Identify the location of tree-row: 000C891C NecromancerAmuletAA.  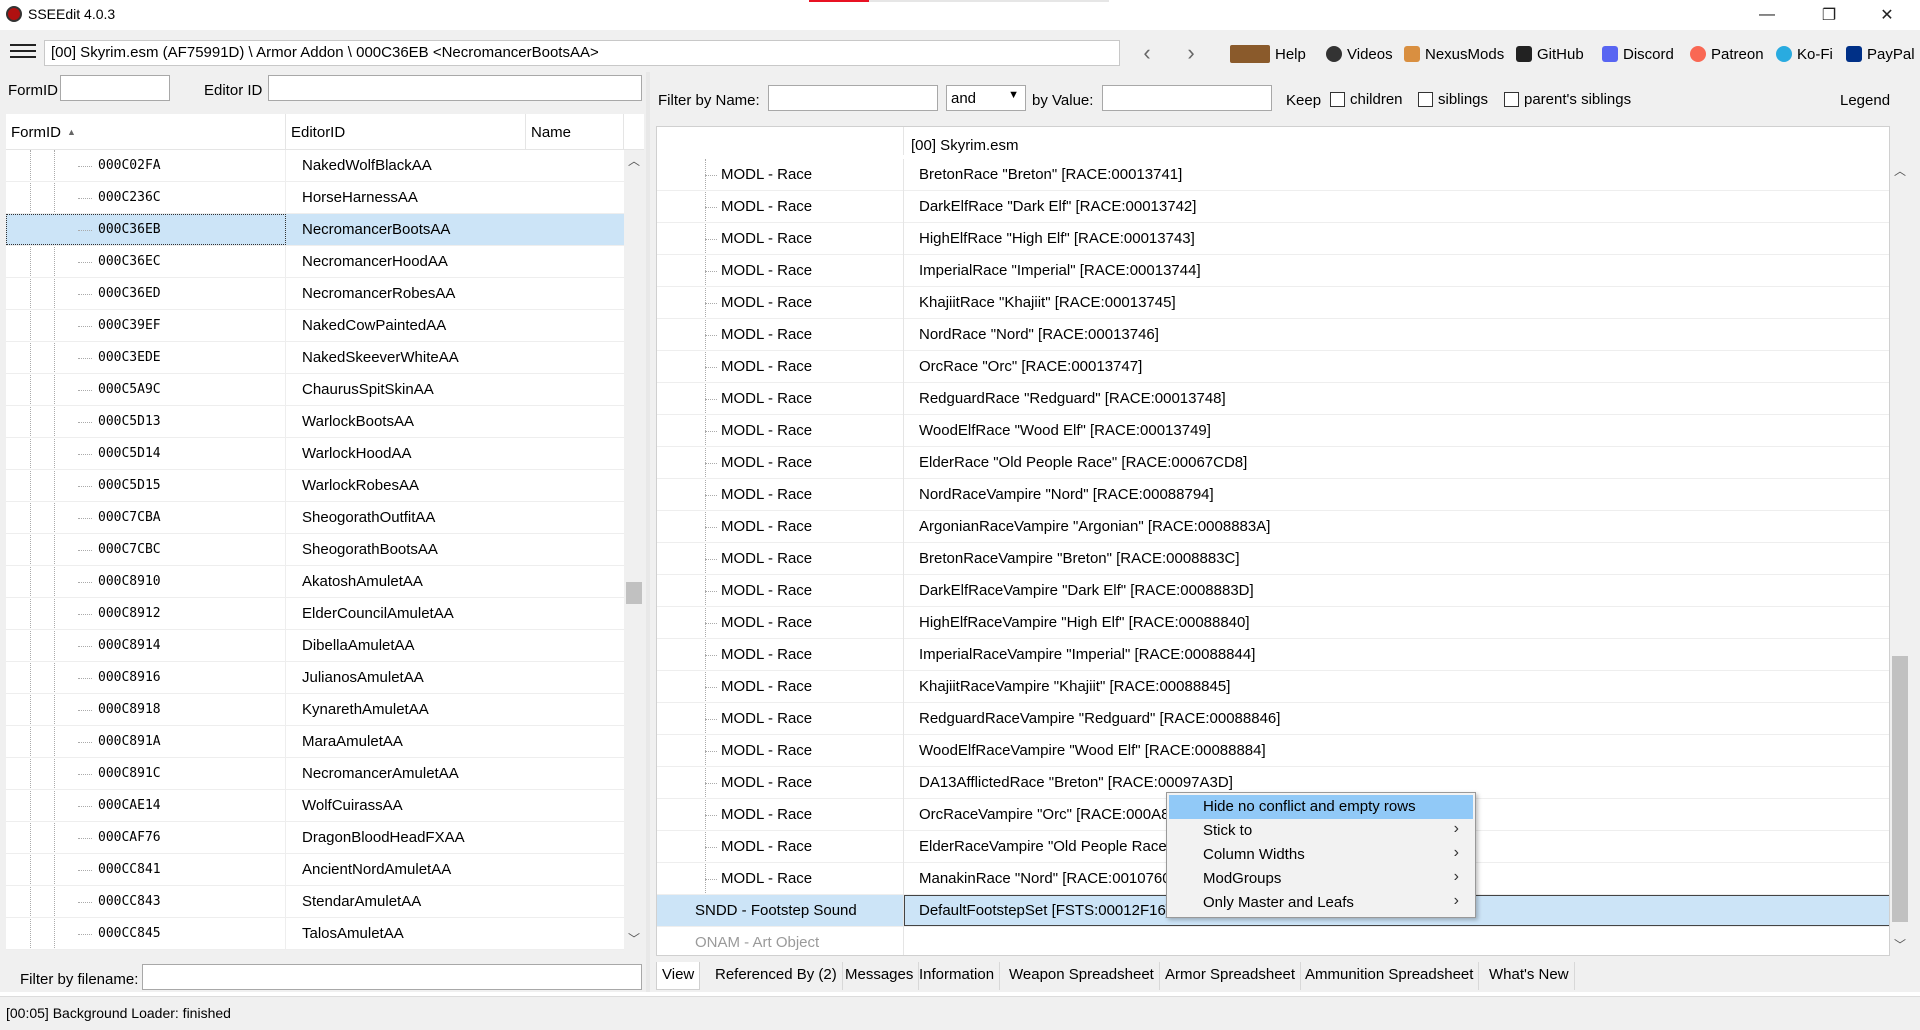
(315, 774).